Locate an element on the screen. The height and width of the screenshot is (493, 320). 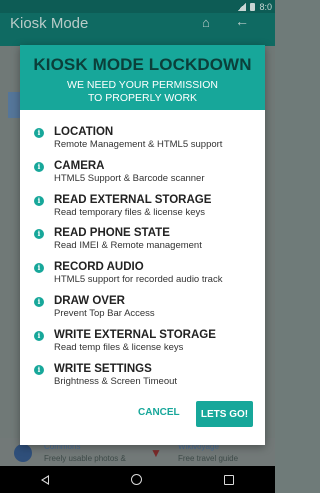
permission-title: READ EXTERNAL STORAGE is located at coordinates (133, 199).